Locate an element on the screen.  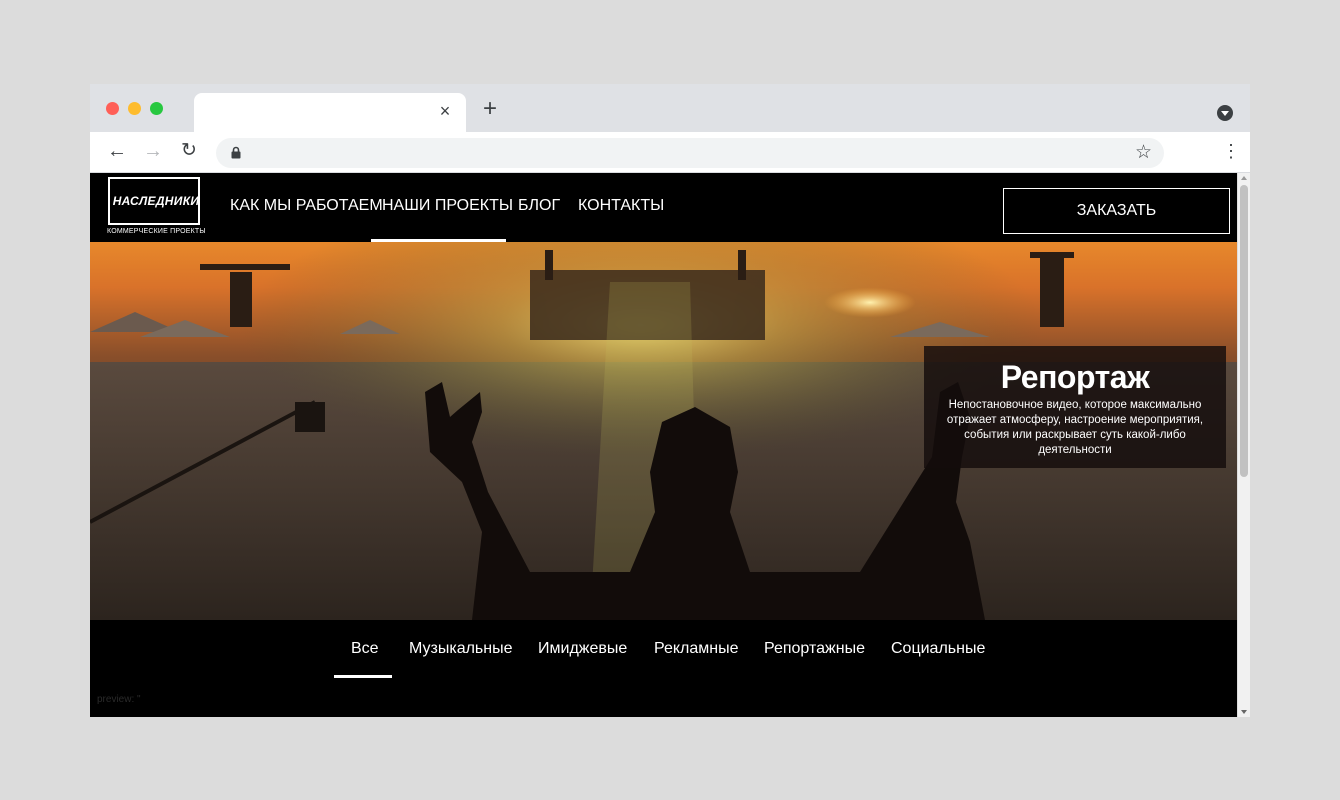
nav-our-projects: НАШИ ПРОЕКТЫ is located at coordinates (447, 206).